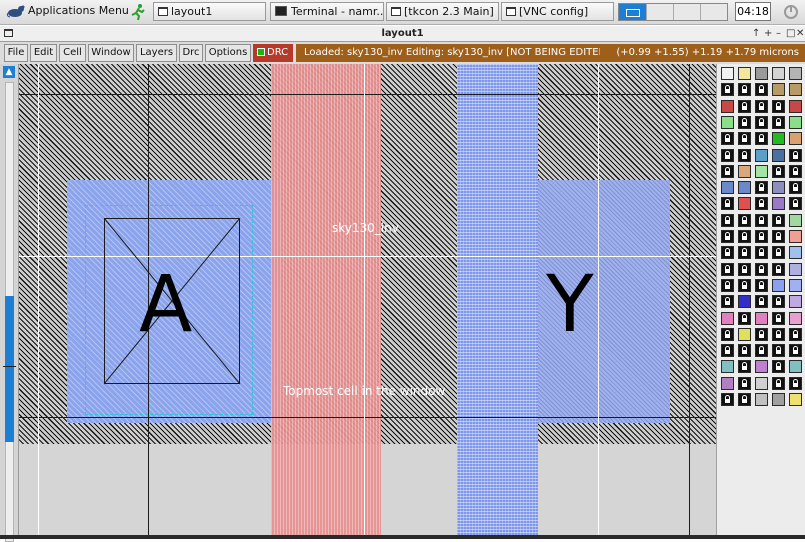 The width and height of the screenshot is (805, 542). Describe the element at coordinates (9, 369) in the screenshot. I see `scroll-thumb` at that location.